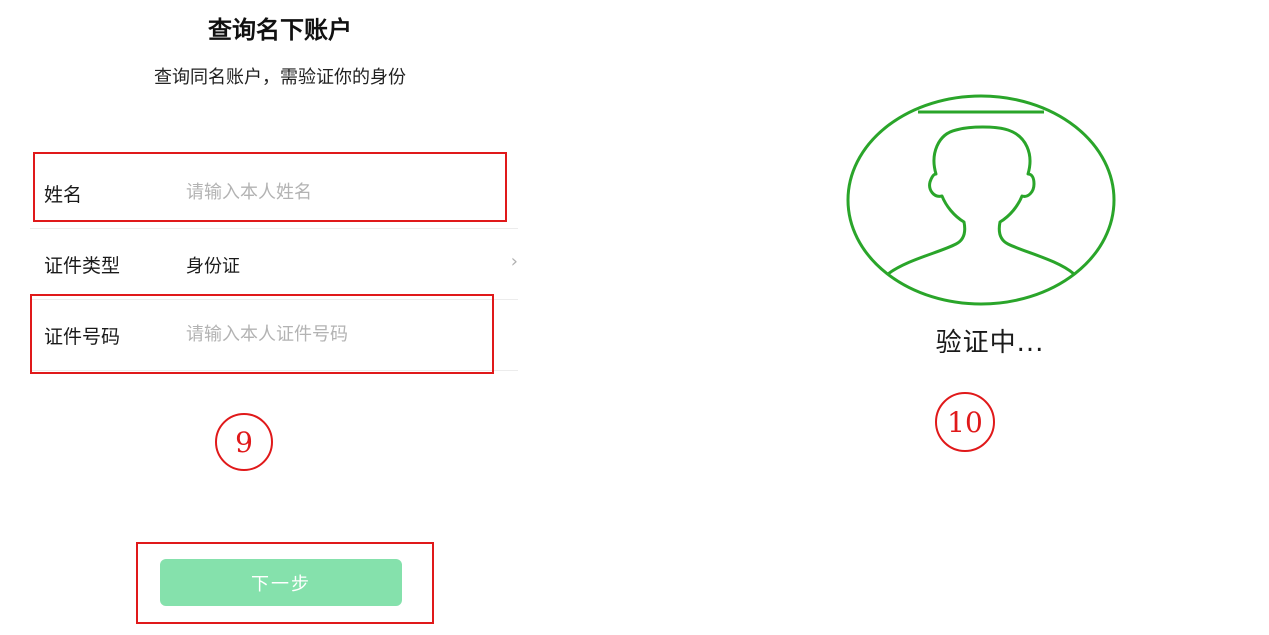 The height and width of the screenshot is (635, 1269). I want to click on id-type-row: 证件类型 身份证 ›, so click(274, 264).